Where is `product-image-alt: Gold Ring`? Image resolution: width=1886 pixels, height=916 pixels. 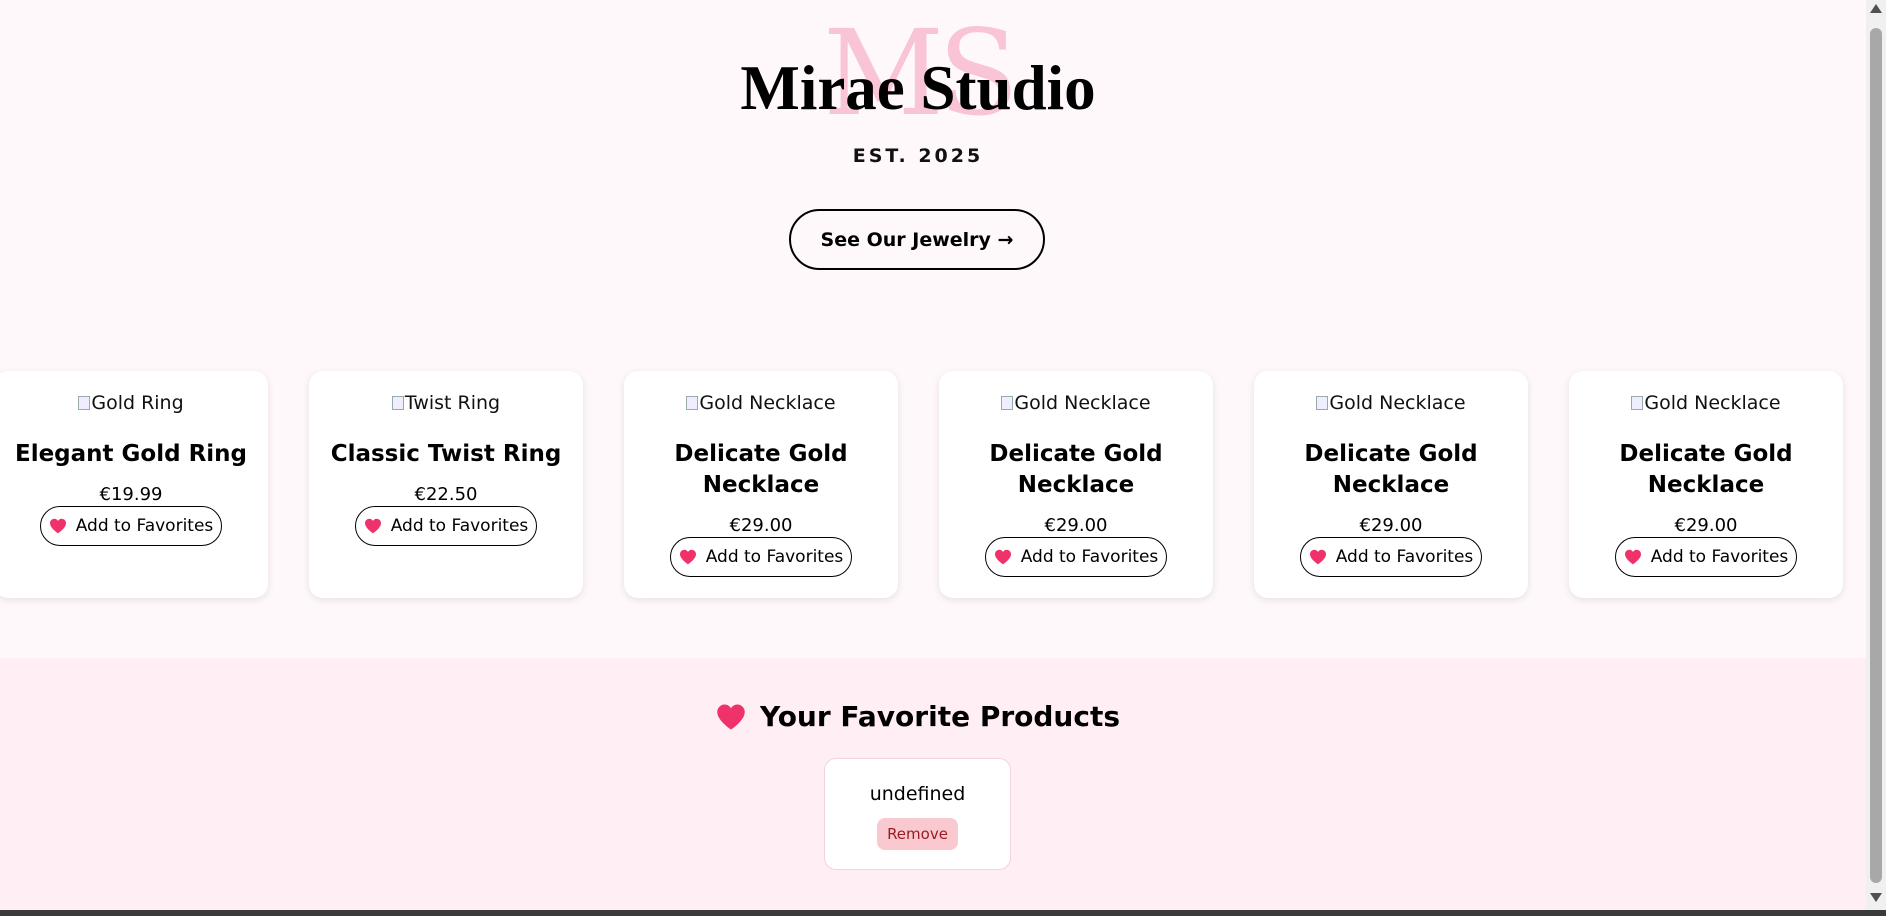
product-image-alt: Gold Ring is located at coordinates (137, 403).